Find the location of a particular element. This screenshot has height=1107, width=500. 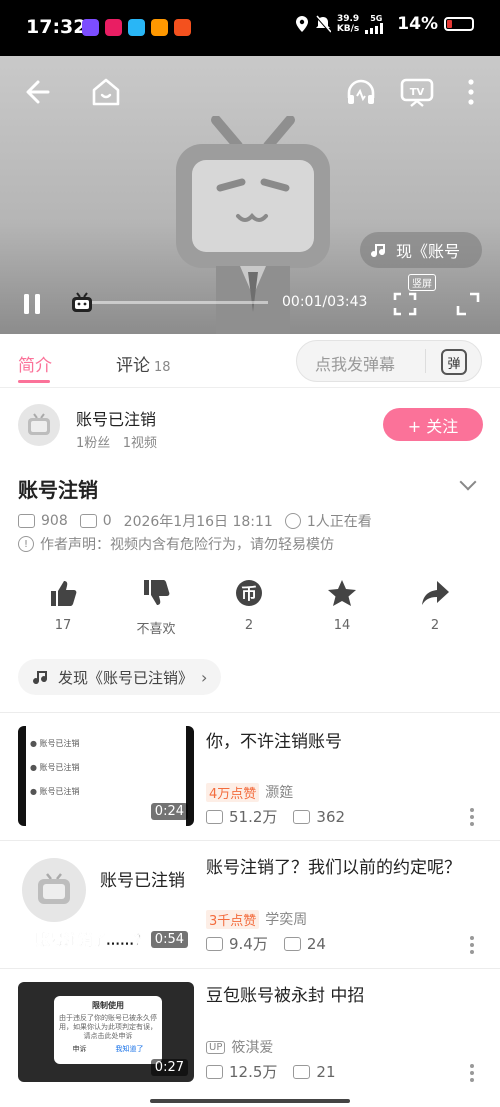

comment-count: 21 is located at coordinates (326, 1071).